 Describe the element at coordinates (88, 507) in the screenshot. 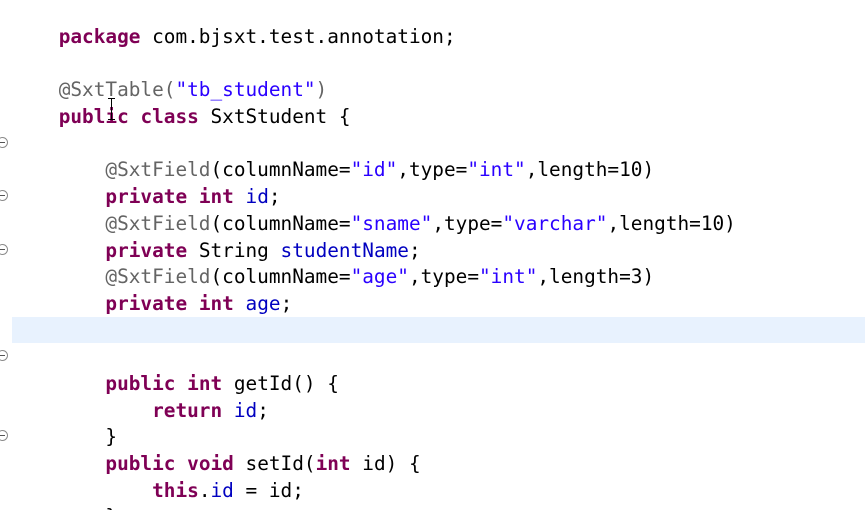

I see `close-brace: }` at that location.